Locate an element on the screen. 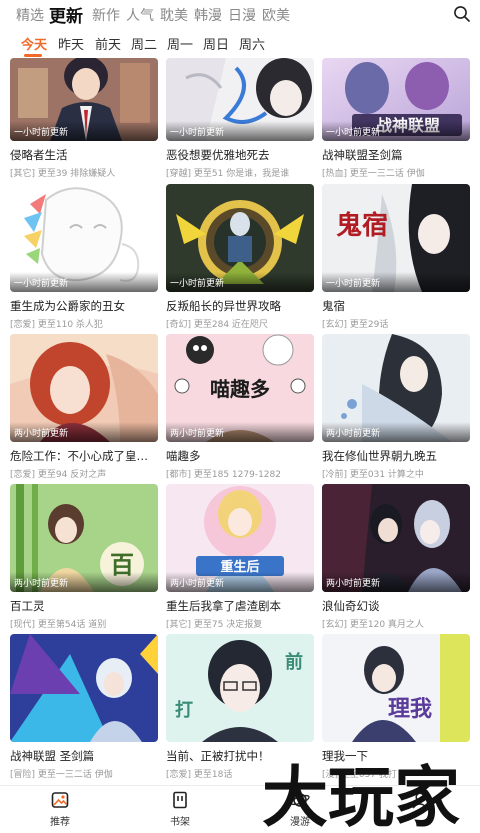 The height and width of the screenshot is (833, 480). comic-card: 鬼宿 一小时前更新 鬼宿 [玄幻] 更至29话 is located at coordinates (396, 257).